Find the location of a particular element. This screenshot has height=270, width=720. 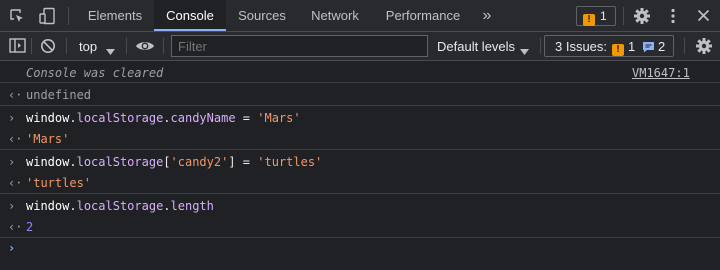

issues-warning-count: 1 is located at coordinates (632, 46).